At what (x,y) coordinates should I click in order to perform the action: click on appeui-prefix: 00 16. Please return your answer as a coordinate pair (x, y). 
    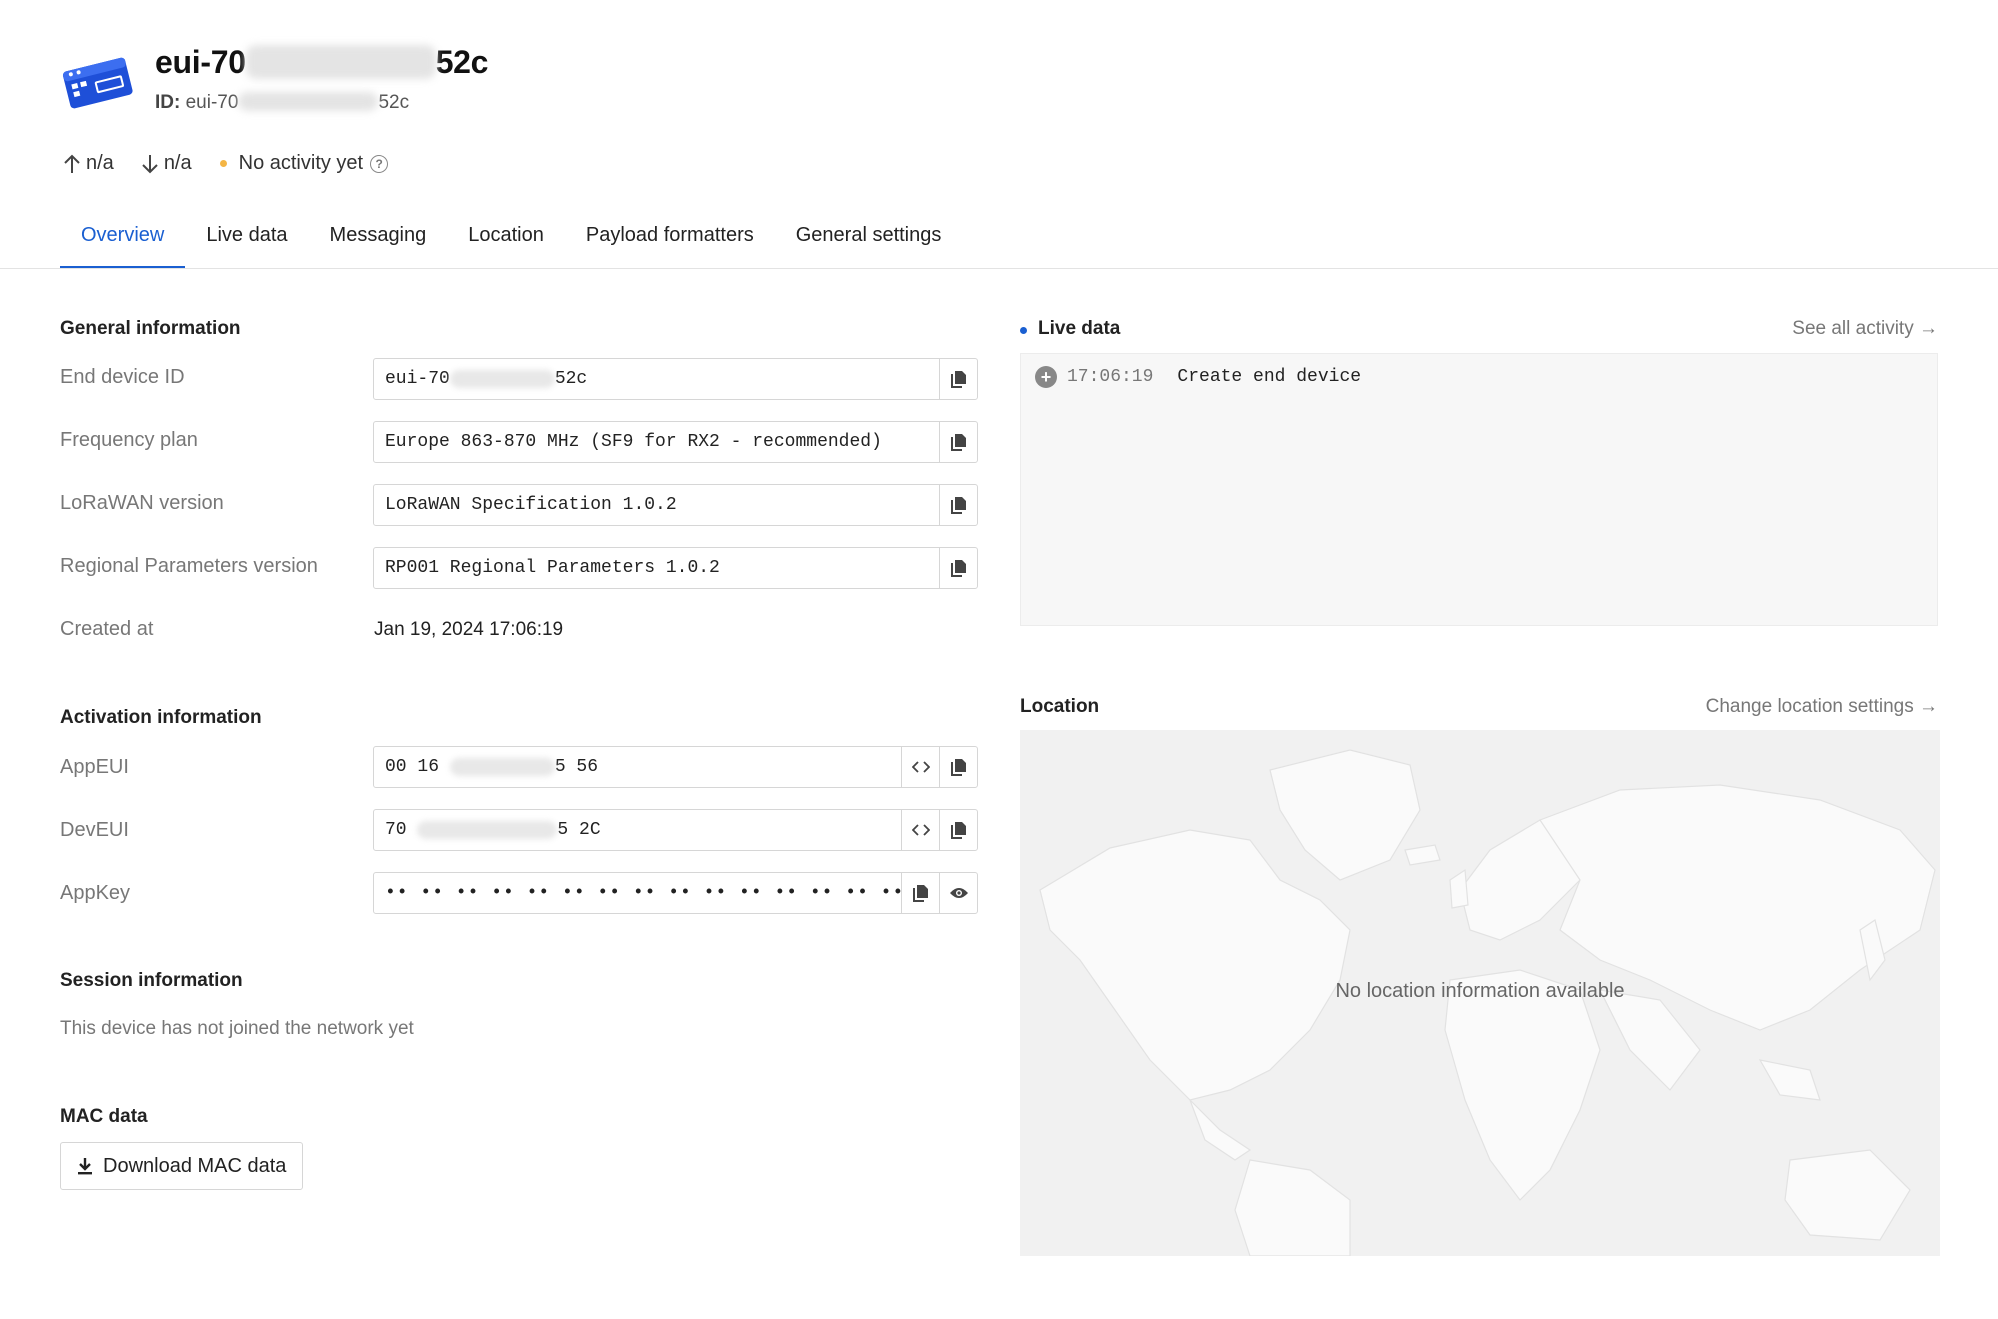
    Looking at the image, I should click on (412, 767).